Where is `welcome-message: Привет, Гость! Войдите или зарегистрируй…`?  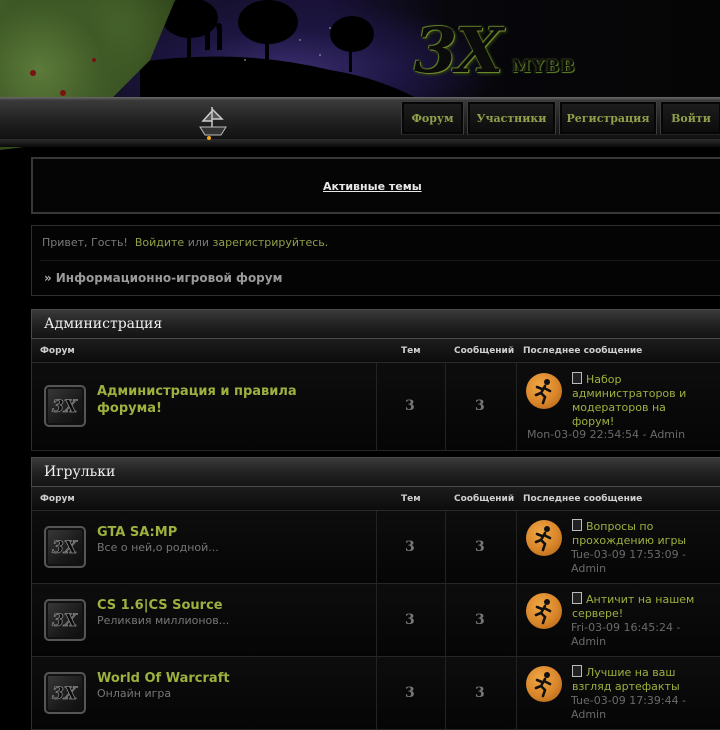
welcome-message: Привет, Гость! Войдите или зарегистрируй… is located at coordinates (185, 242).